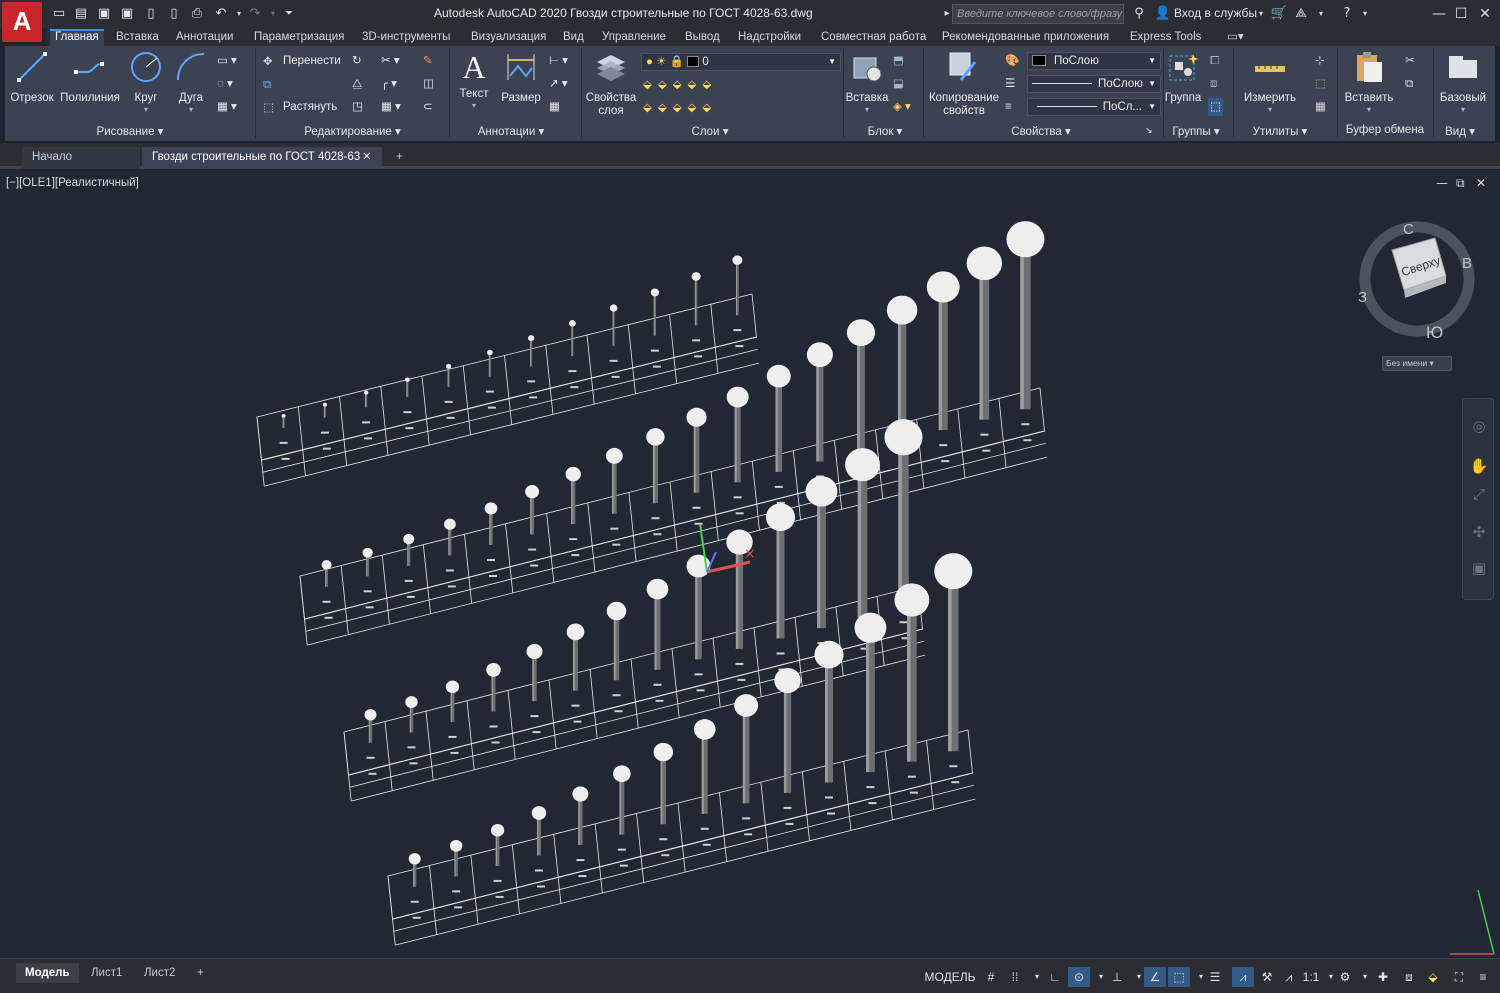  I want to click on ucs-menu-button: Без имени ▾, so click(1417, 363).